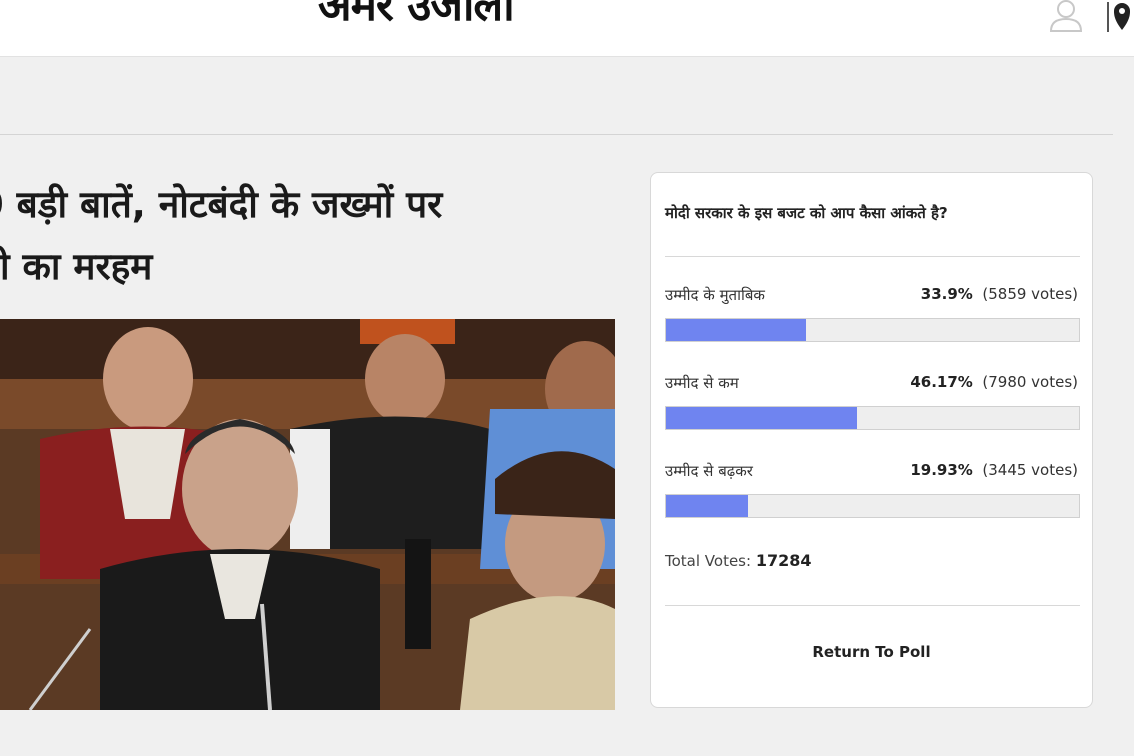  I want to click on poll-option-stats: 46.17% (7980 votes), so click(994, 382).